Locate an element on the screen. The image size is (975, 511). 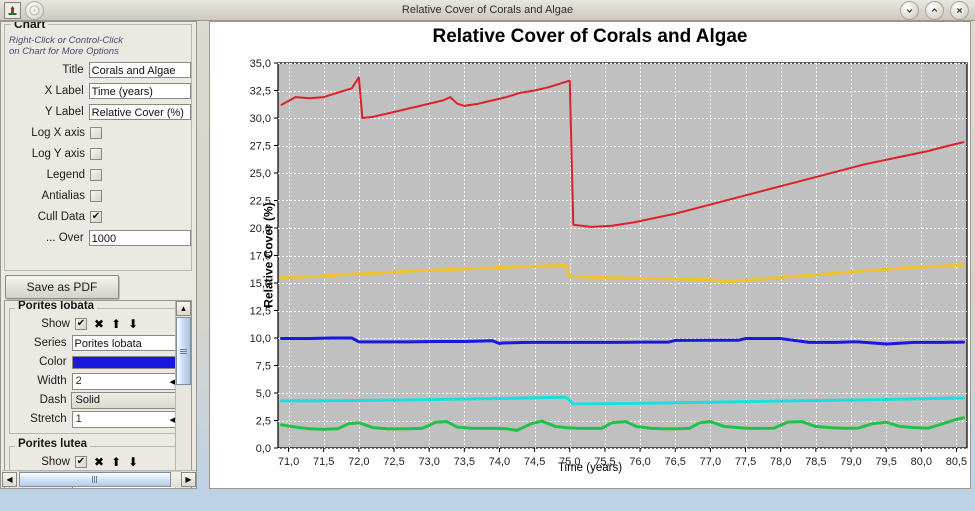
x-tick-label: 80,5 is located at coordinates (956, 462).